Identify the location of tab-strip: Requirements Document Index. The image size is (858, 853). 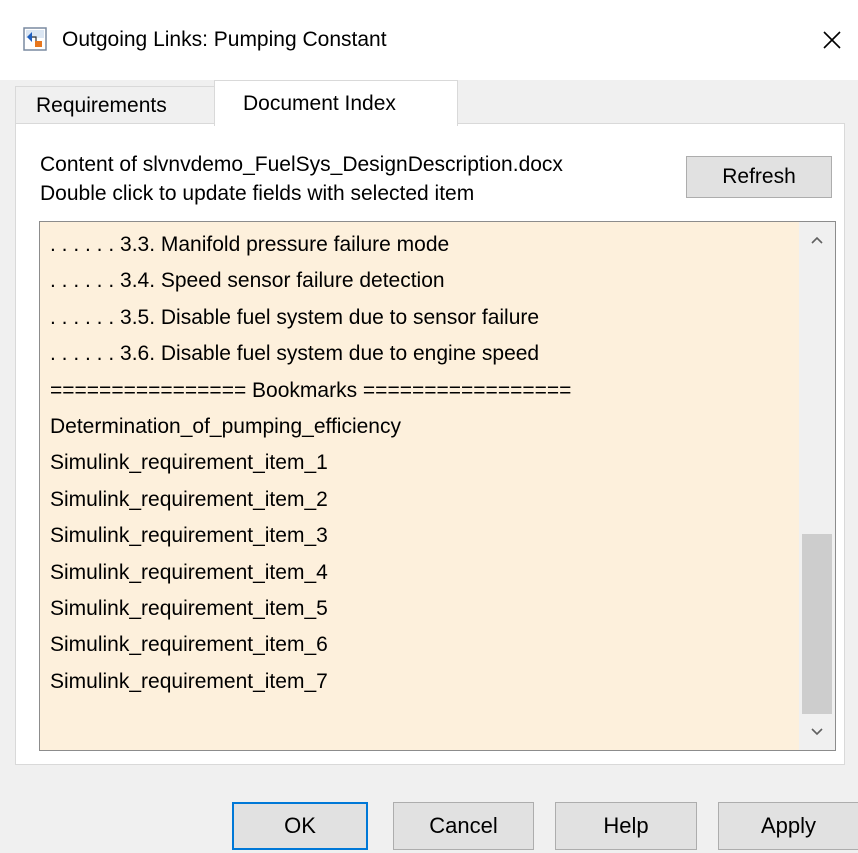
(429, 103).